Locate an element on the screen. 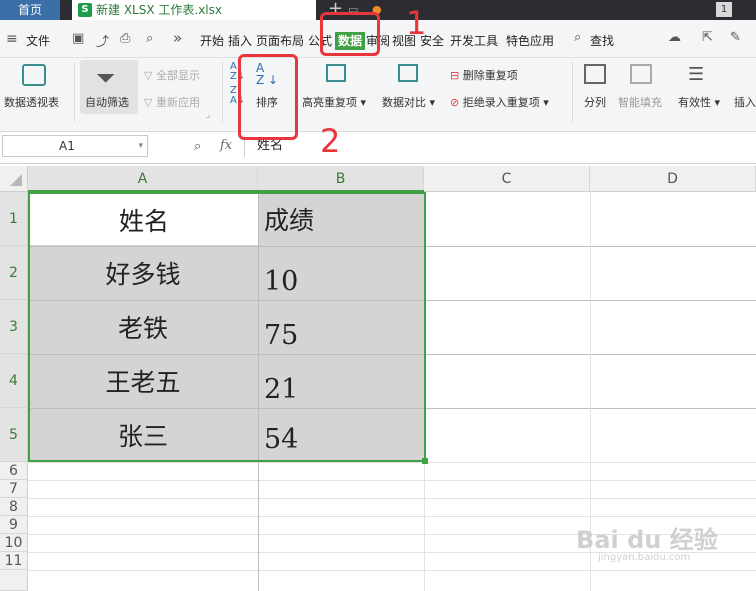 The height and width of the screenshot is (591, 756). reapply-label: 重新应用 is located at coordinates (177, 102).